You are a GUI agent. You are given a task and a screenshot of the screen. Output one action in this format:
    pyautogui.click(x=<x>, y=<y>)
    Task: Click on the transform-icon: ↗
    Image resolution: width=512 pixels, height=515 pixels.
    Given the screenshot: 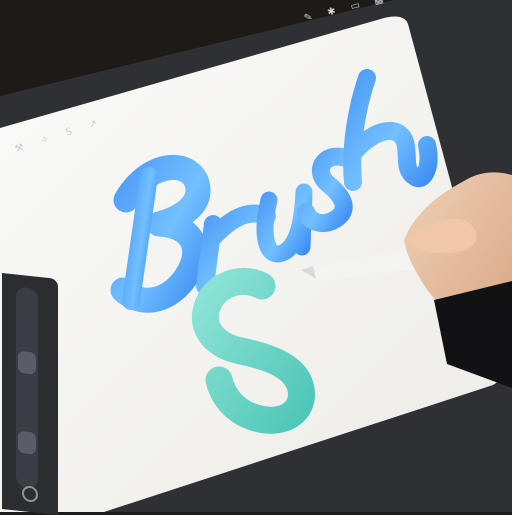 What is the action you would take?
    pyautogui.click(x=92, y=124)
    